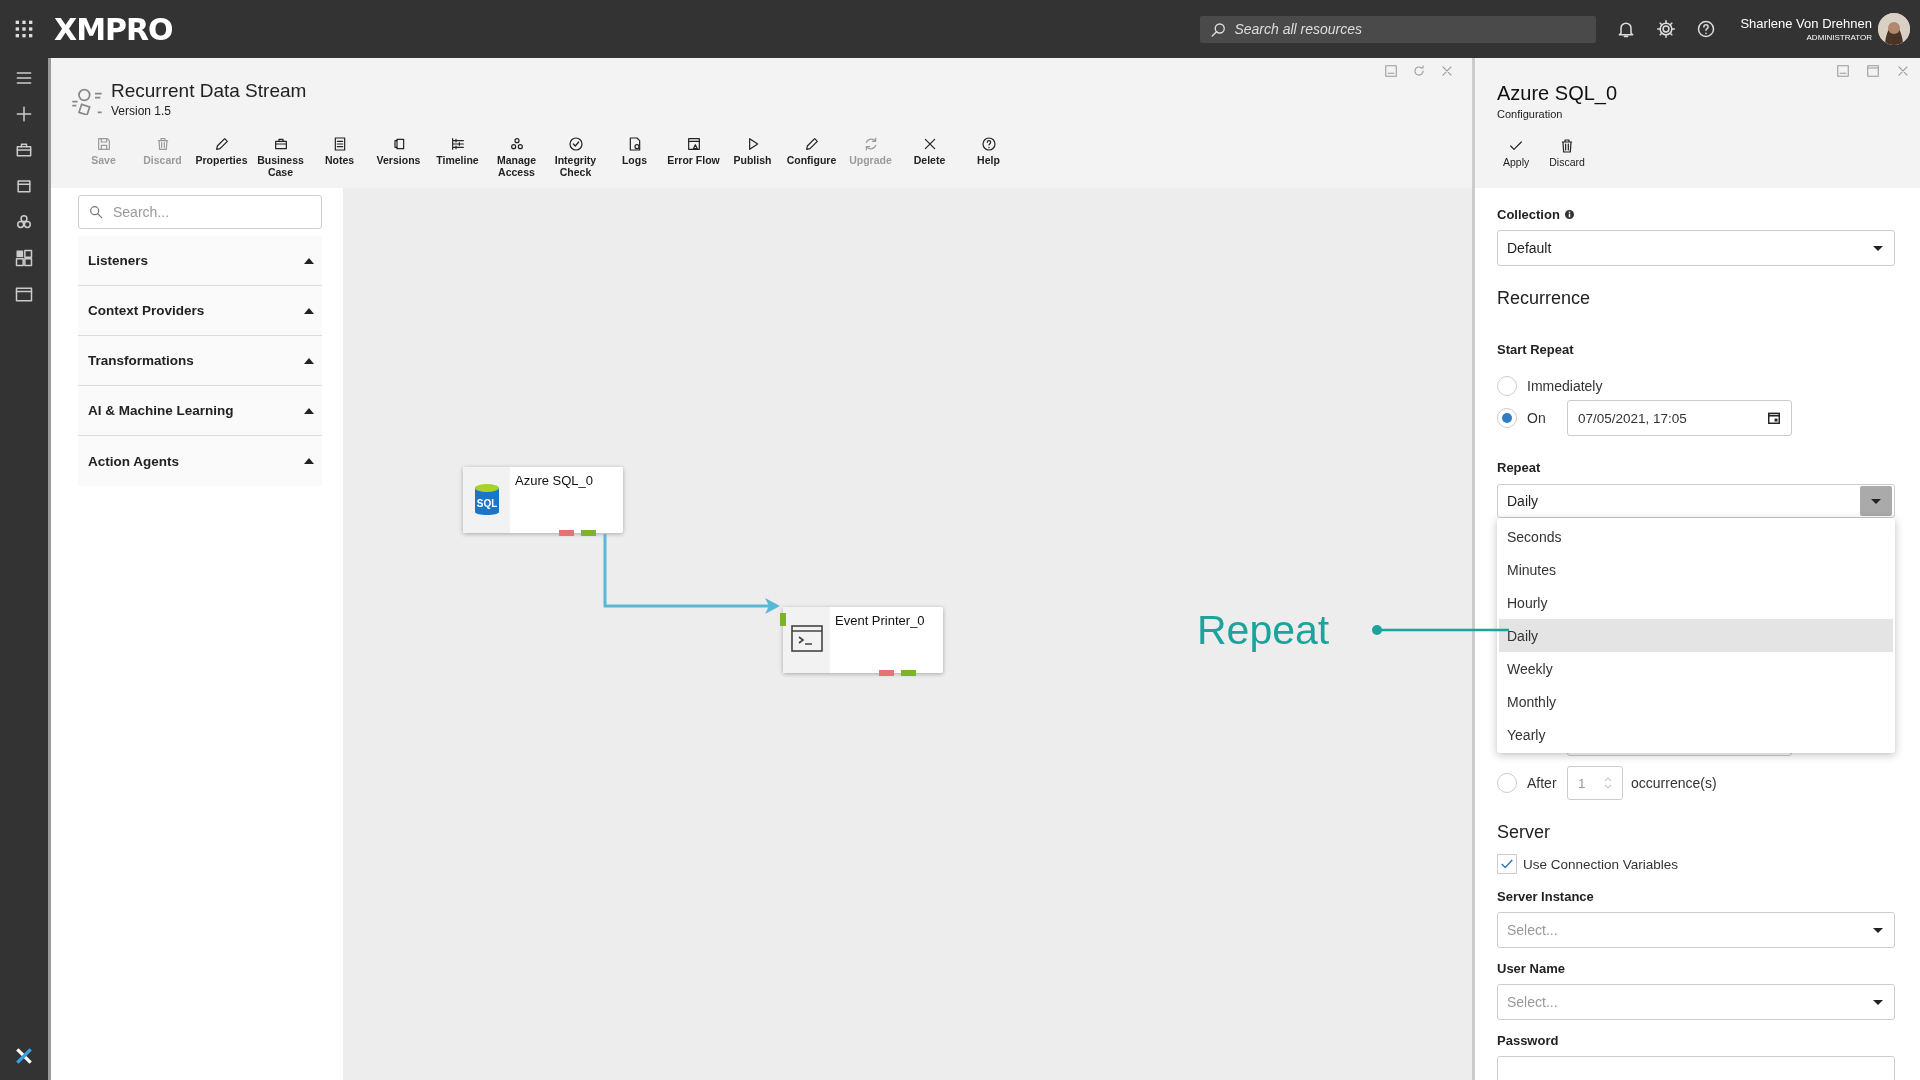 This screenshot has height=1080, width=1920. Describe the element at coordinates (1531, 968) in the screenshot. I see `field-label: User Name` at that location.